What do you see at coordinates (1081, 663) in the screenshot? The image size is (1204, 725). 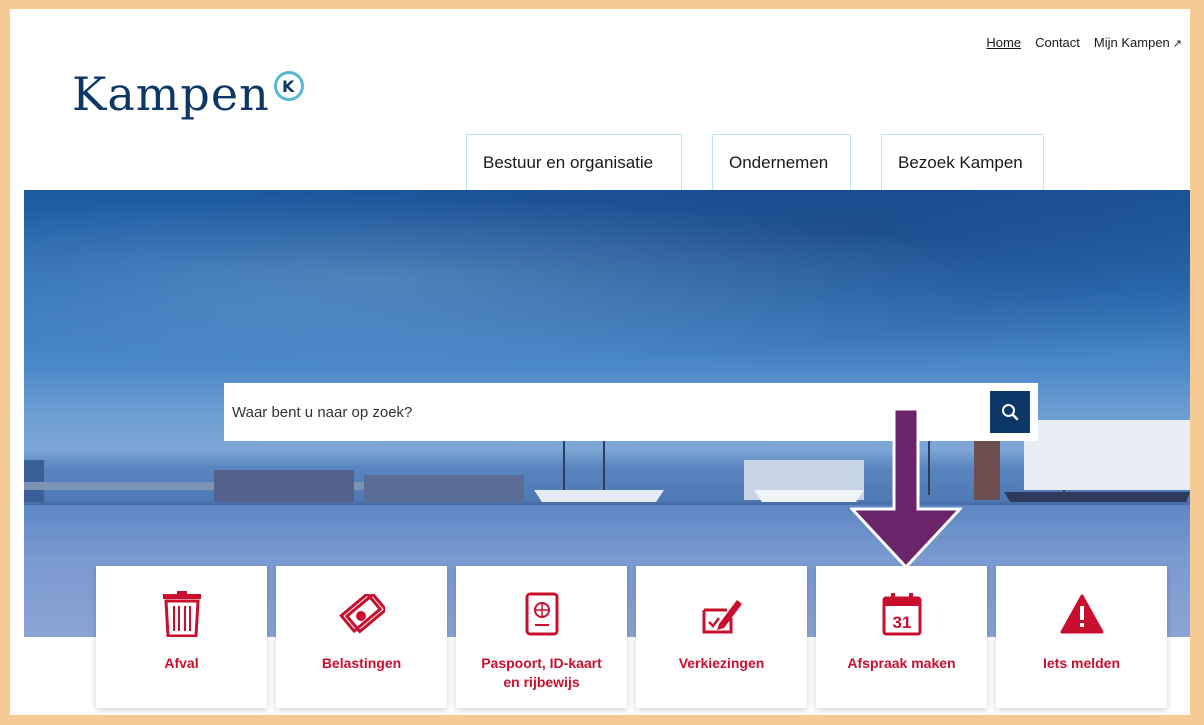 I see `tile-label: Iets melden` at bounding box center [1081, 663].